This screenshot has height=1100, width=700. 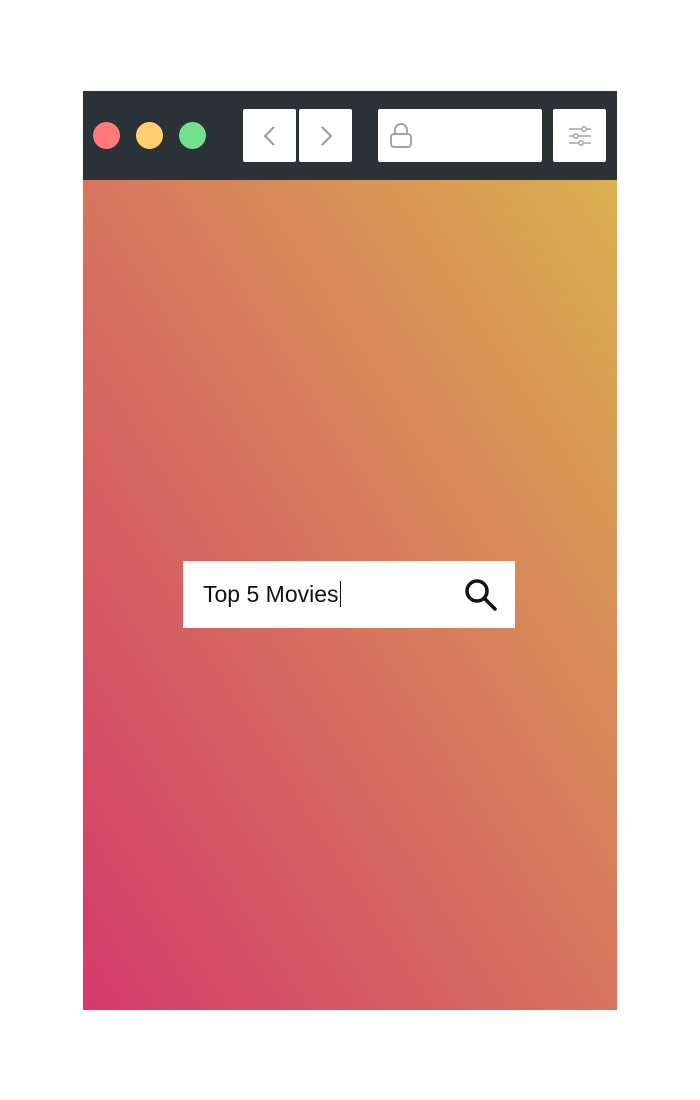 I want to click on settings-button, so click(x=579, y=135).